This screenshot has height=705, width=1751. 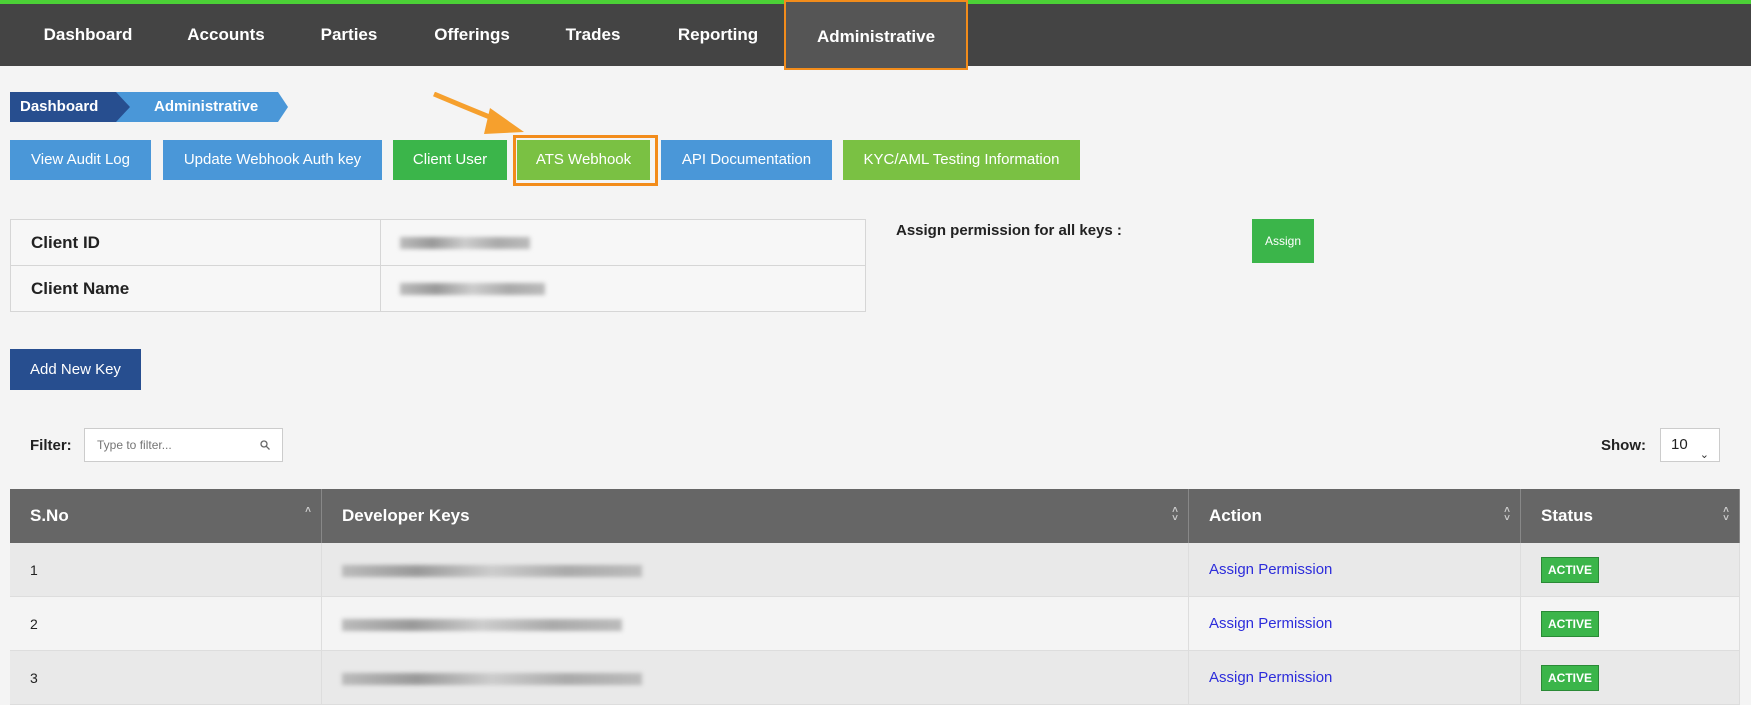 I want to click on column-header-action: Action ˄ ˅, so click(x=1354, y=516).